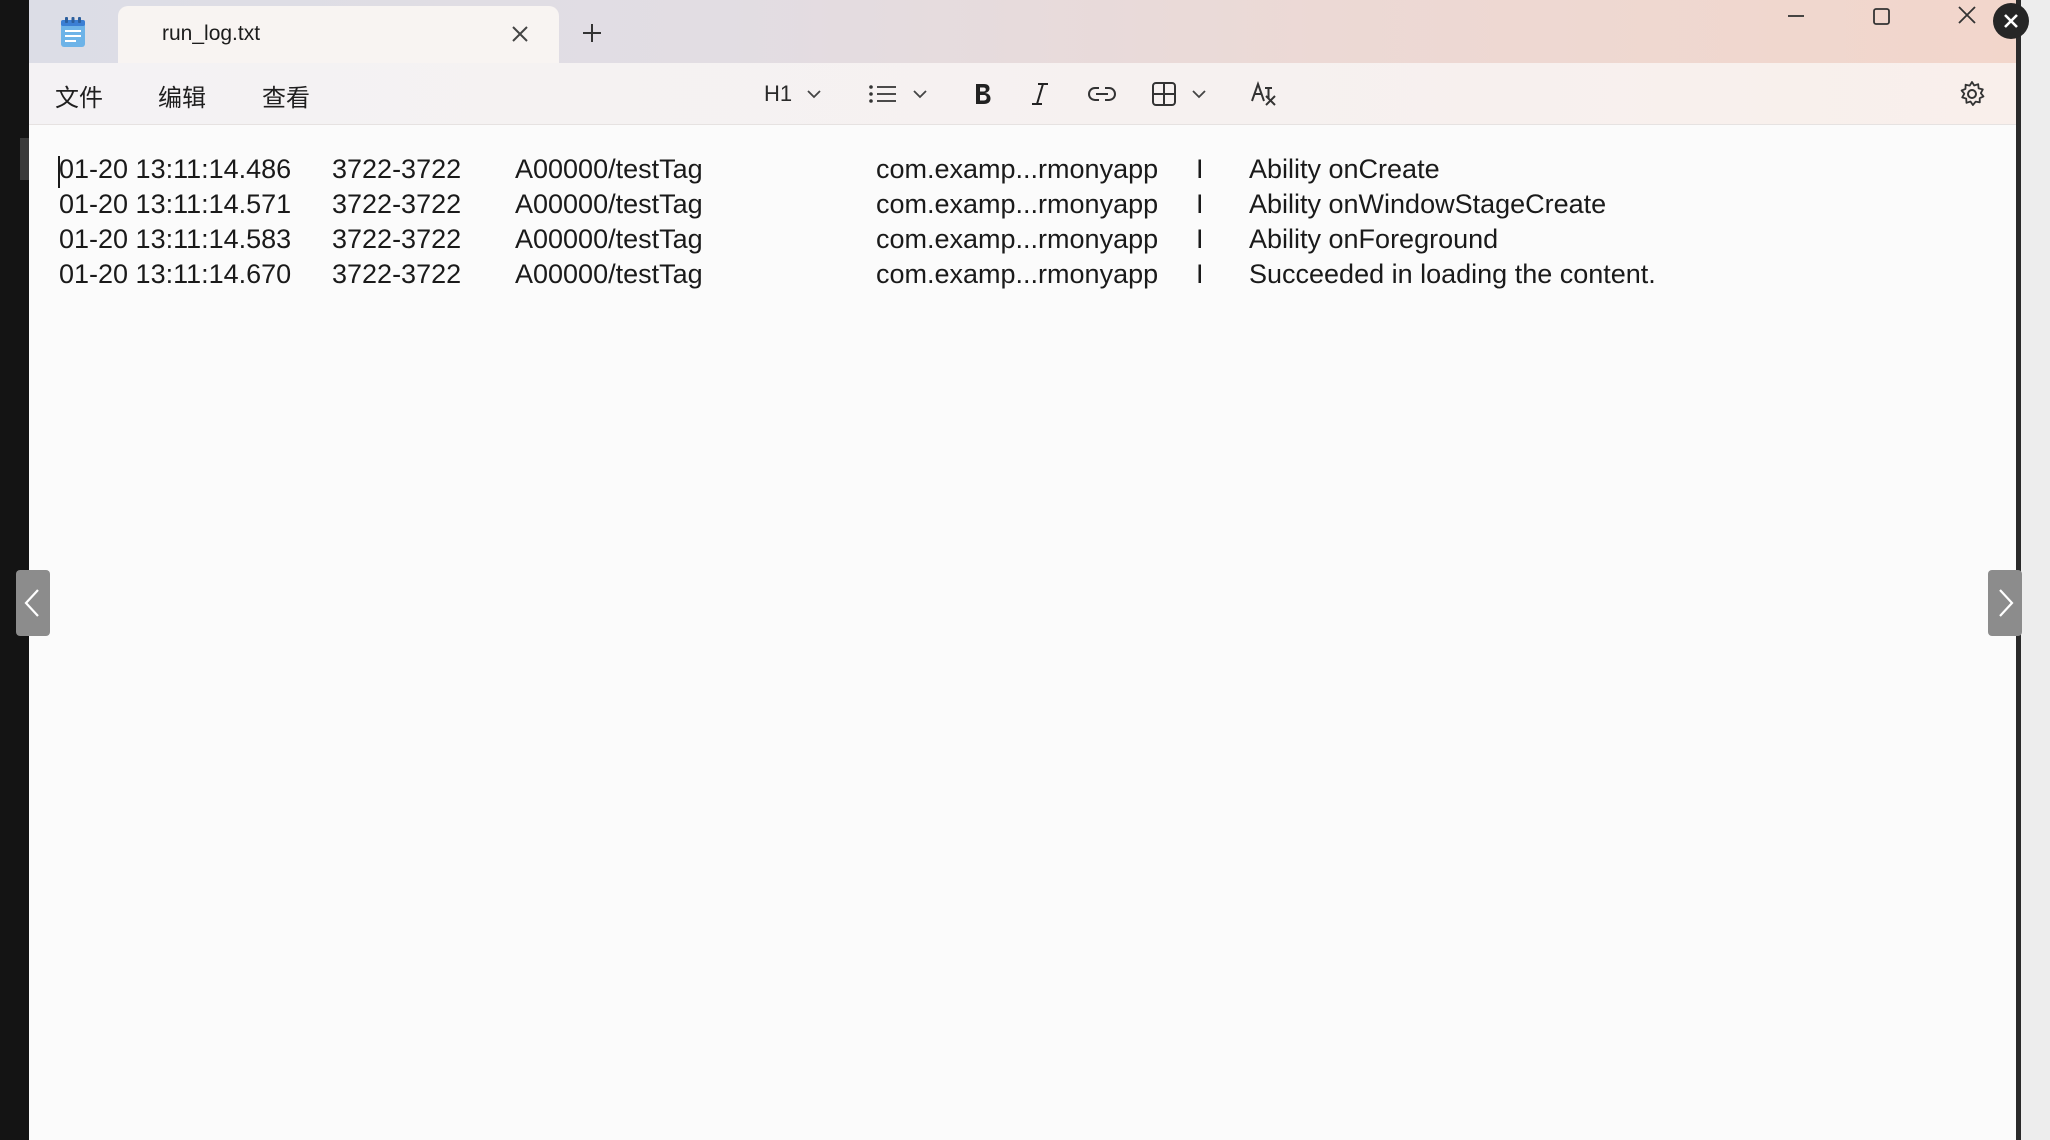 The height and width of the screenshot is (1140, 2050). What do you see at coordinates (1428, 204) in the screenshot?
I see `log-message: Ability onWindowStageCreate` at bounding box center [1428, 204].